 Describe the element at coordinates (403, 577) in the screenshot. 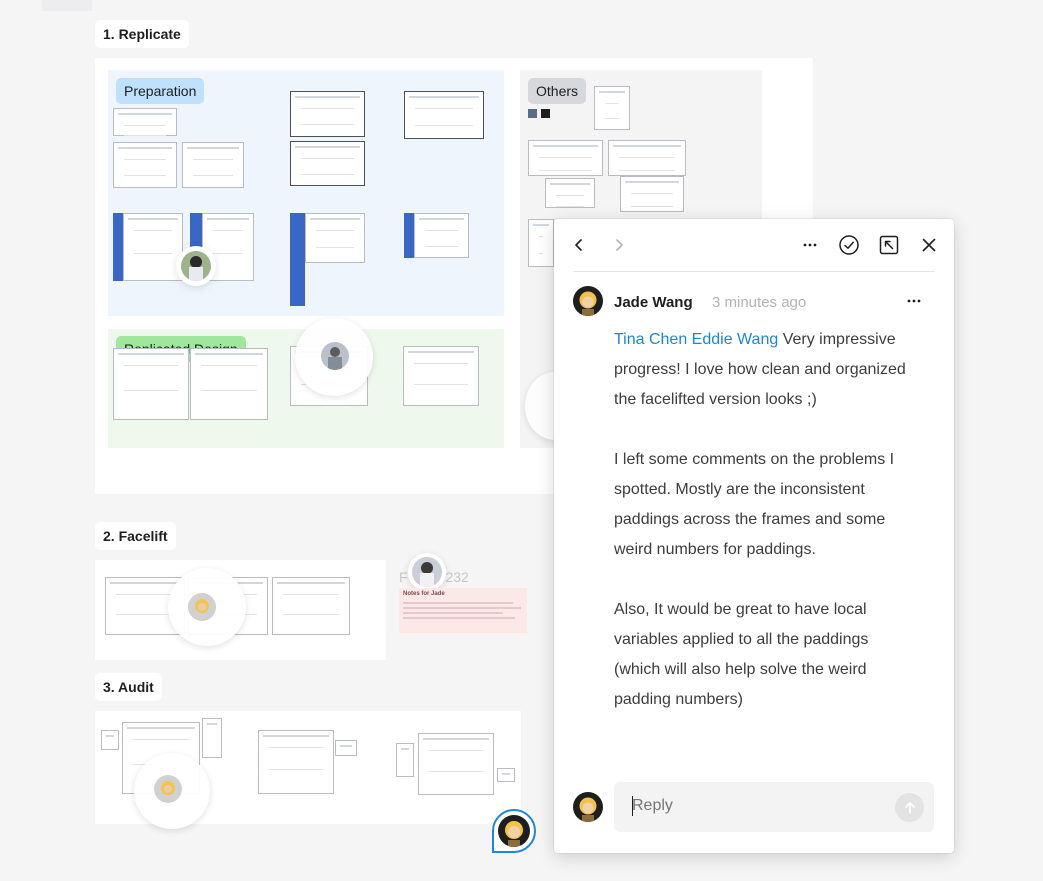

I see `frame-label-prefix: F` at that location.